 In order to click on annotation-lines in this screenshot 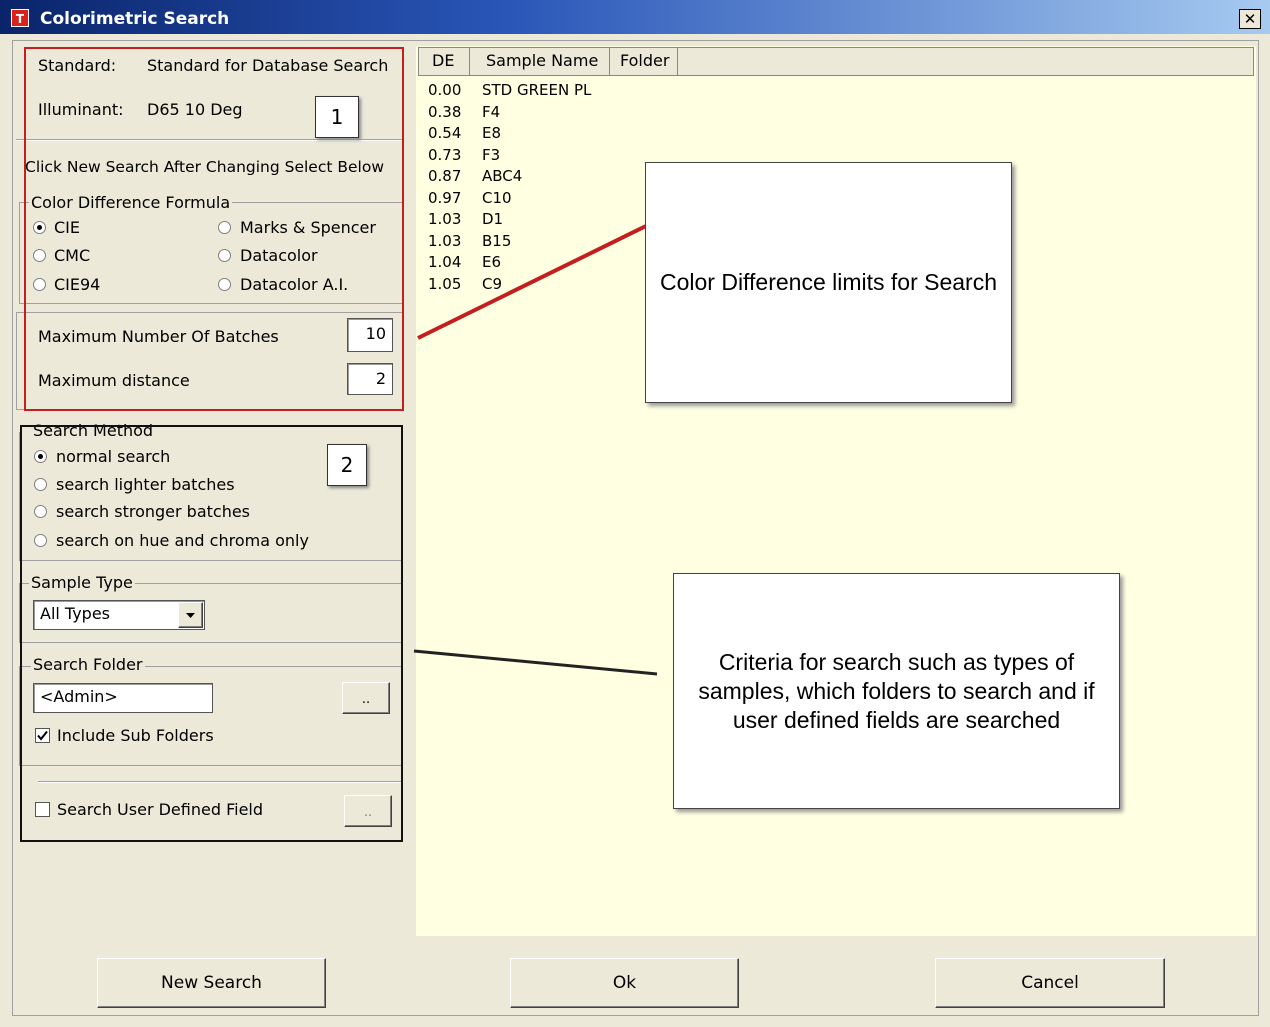, I will do `click(535, 450)`.